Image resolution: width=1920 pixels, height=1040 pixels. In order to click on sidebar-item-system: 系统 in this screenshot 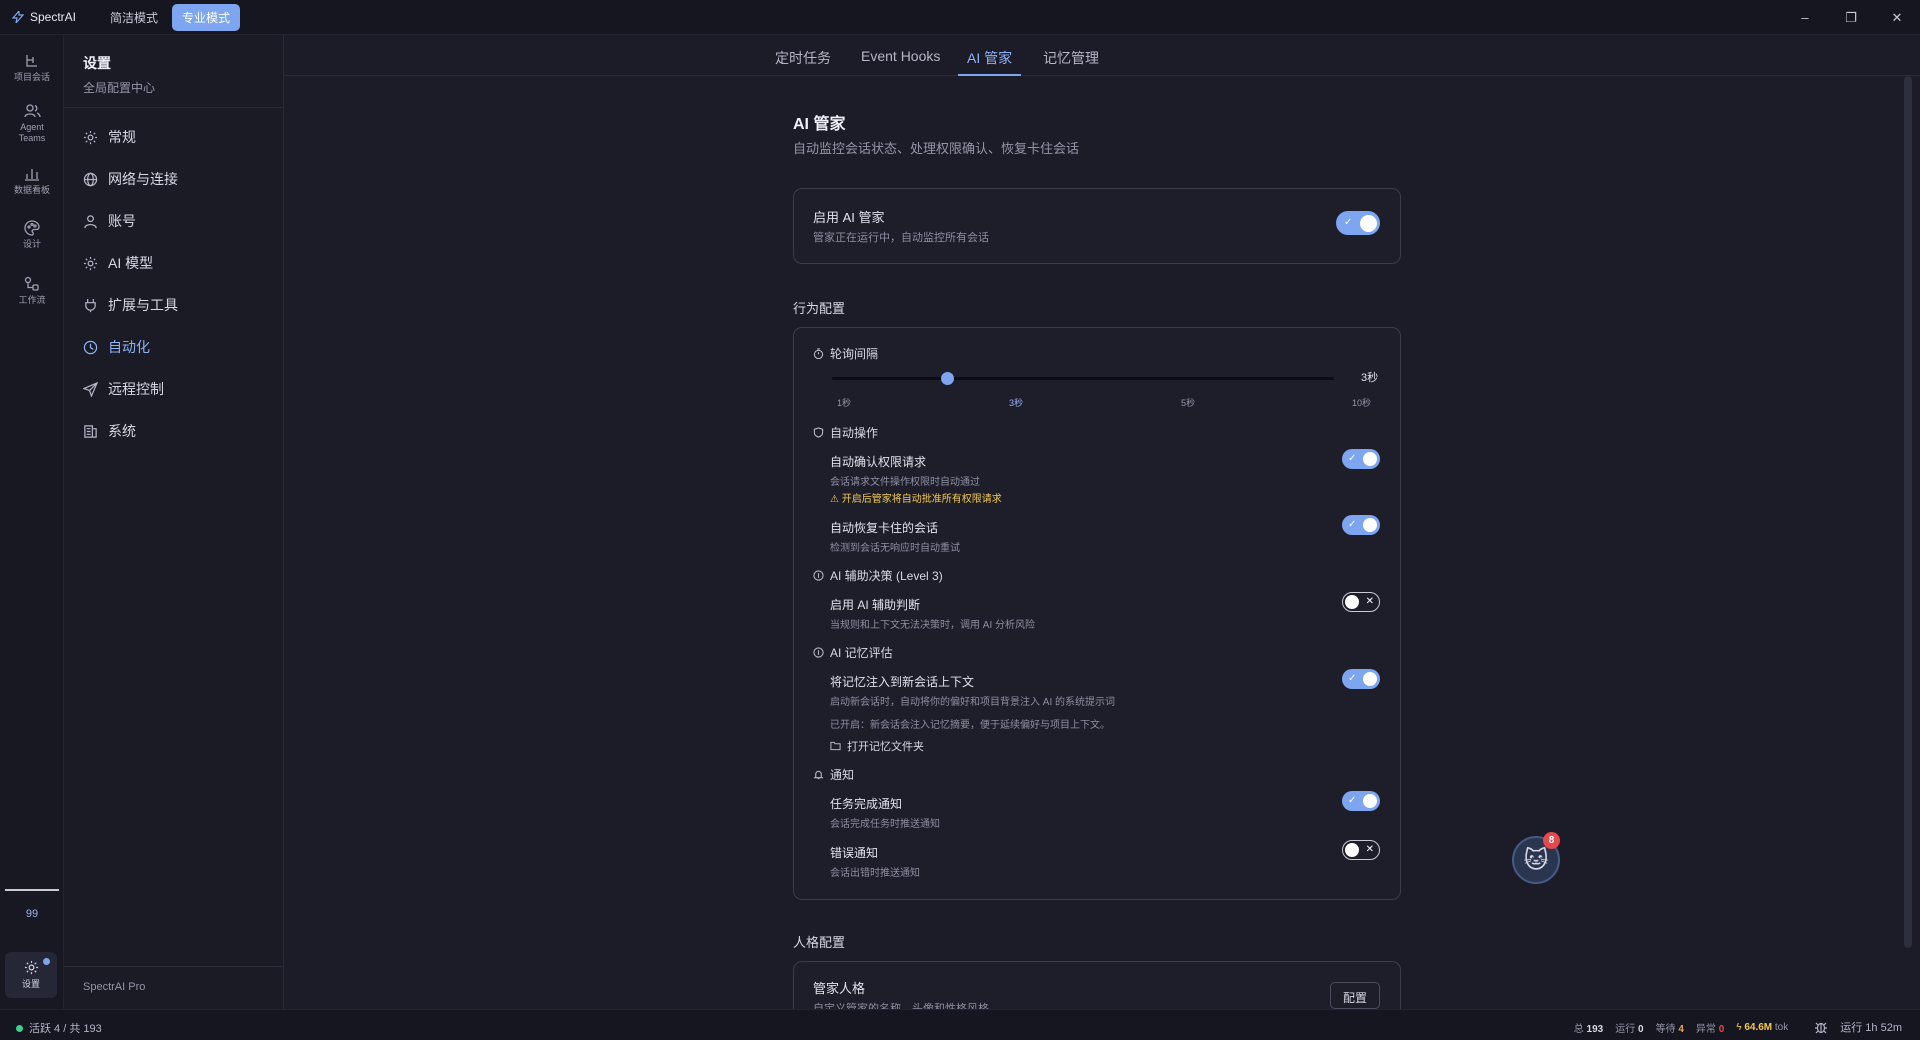, I will do `click(109, 431)`.